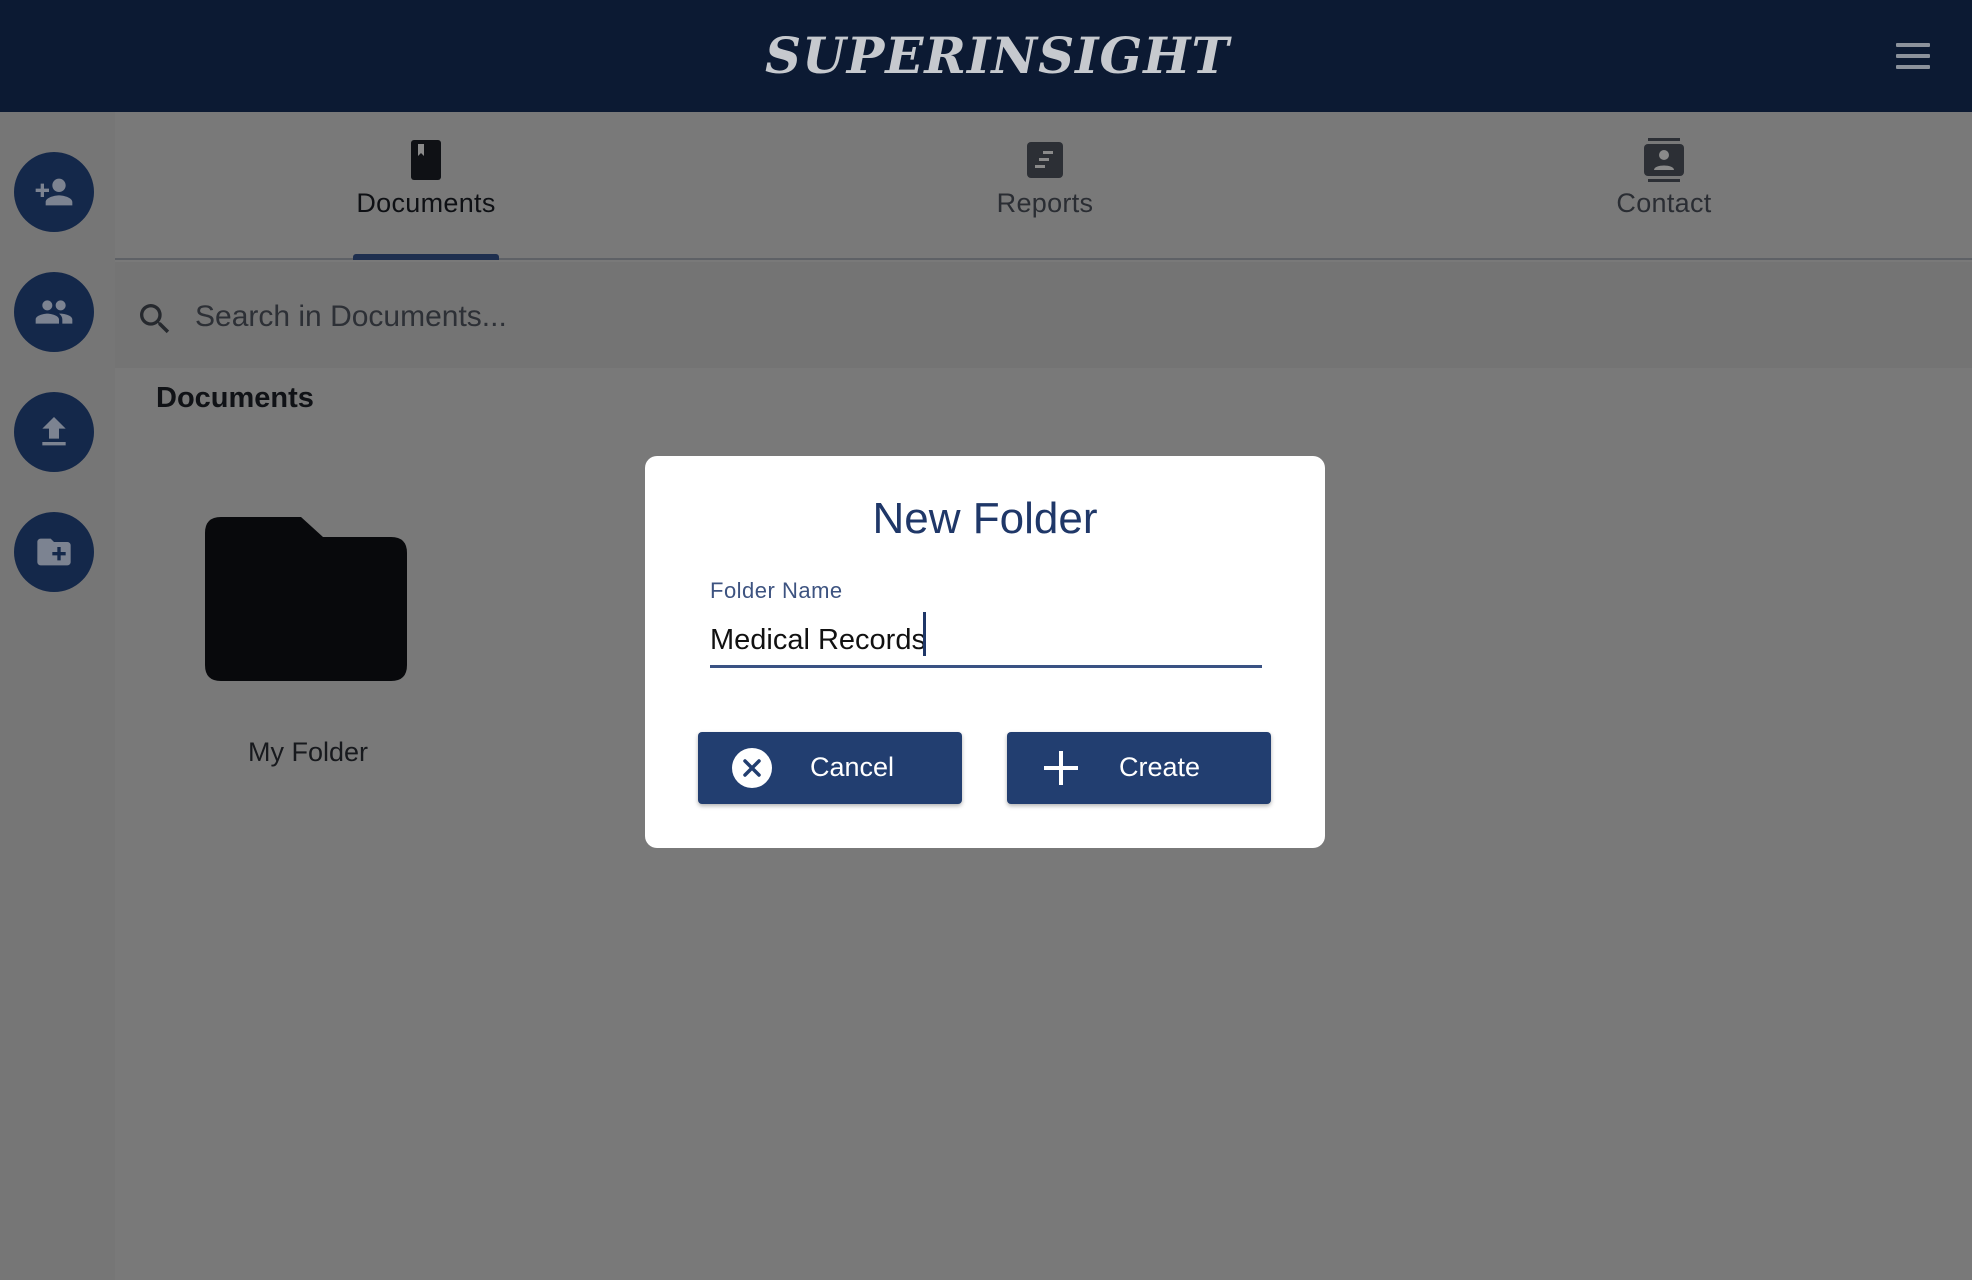  What do you see at coordinates (426, 186) in the screenshot?
I see `tab-documents: Documents` at bounding box center [426, 186].